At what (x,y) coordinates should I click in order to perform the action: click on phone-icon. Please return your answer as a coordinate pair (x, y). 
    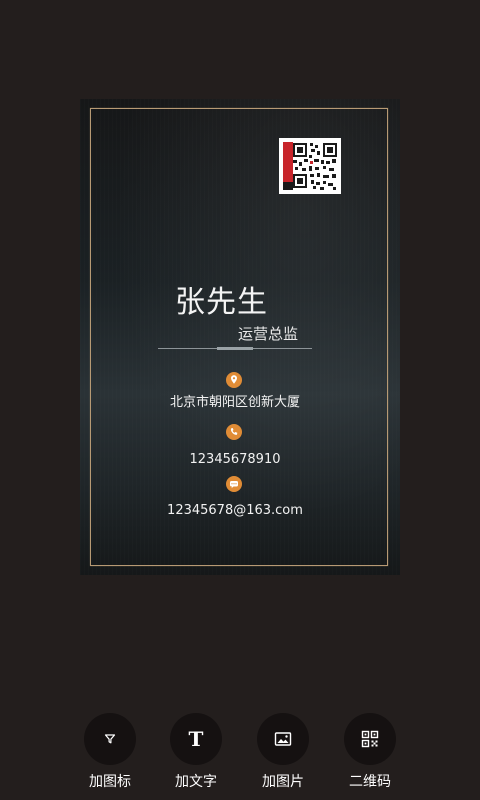
    Looking at the image, I should click on (234, 432).